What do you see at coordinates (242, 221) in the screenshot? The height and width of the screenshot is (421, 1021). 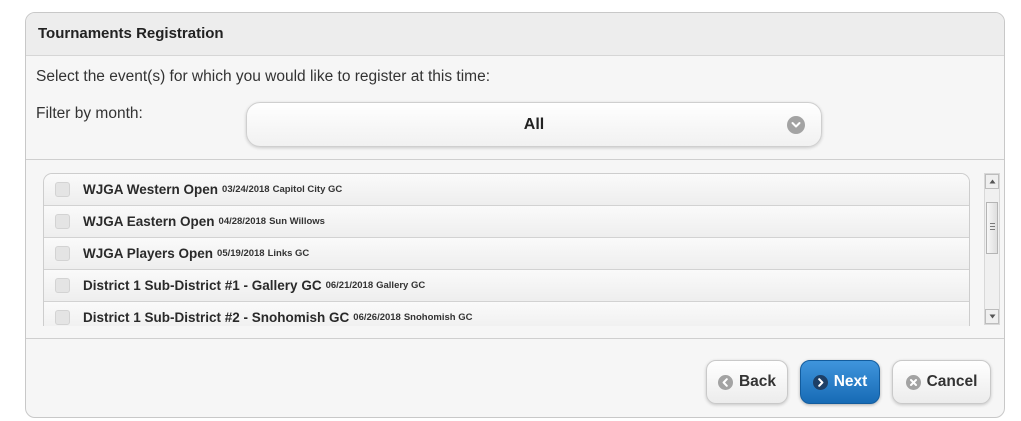 I see `event-date: 04/28/2018` at bounding box center [242, 221].